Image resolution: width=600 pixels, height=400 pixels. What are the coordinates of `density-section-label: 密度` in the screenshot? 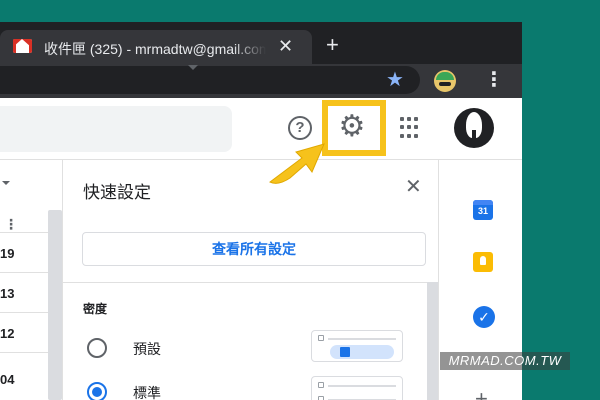 It's located at (95, 309).